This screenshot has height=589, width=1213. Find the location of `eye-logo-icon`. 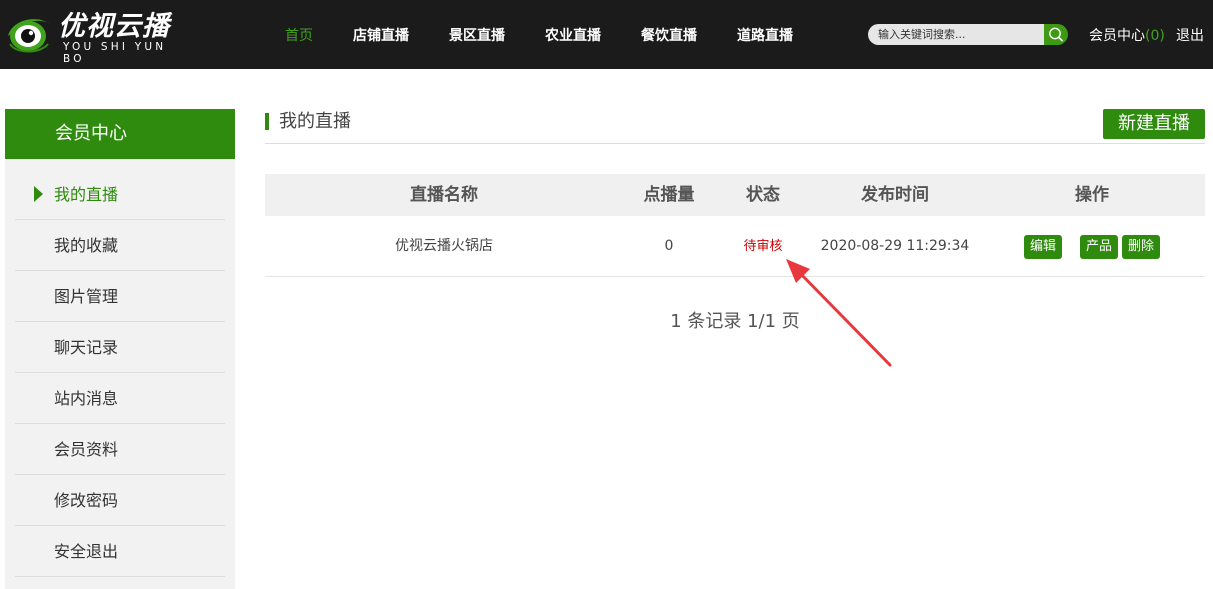

eye-logo-icon is located at coordinates (29, 36).